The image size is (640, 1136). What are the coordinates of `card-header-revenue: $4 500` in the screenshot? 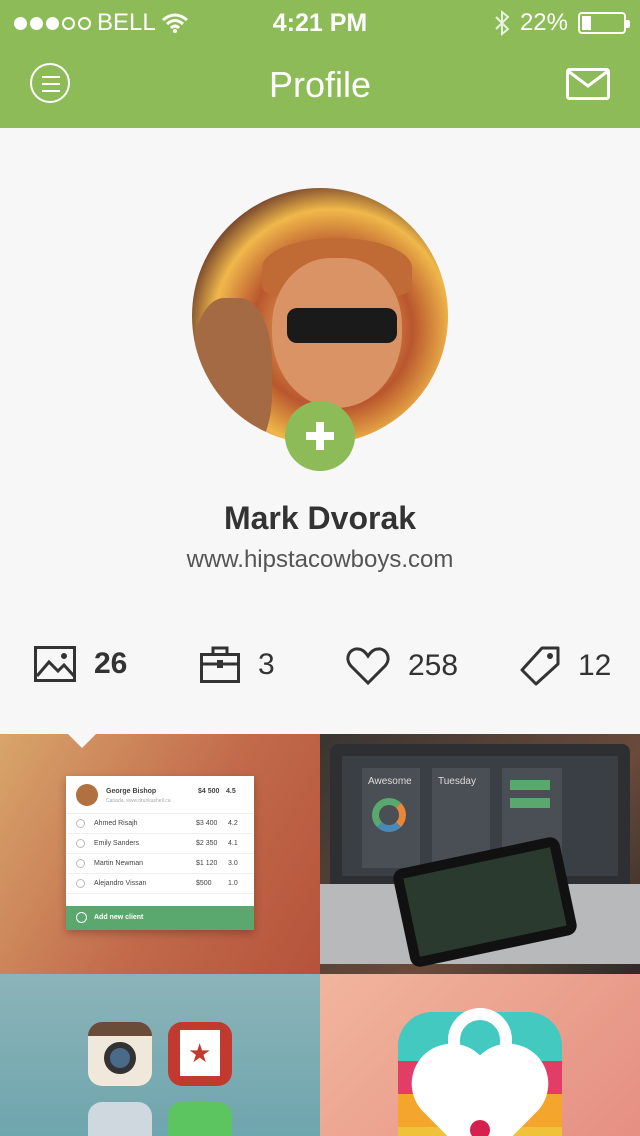 It's located at (209, 791).